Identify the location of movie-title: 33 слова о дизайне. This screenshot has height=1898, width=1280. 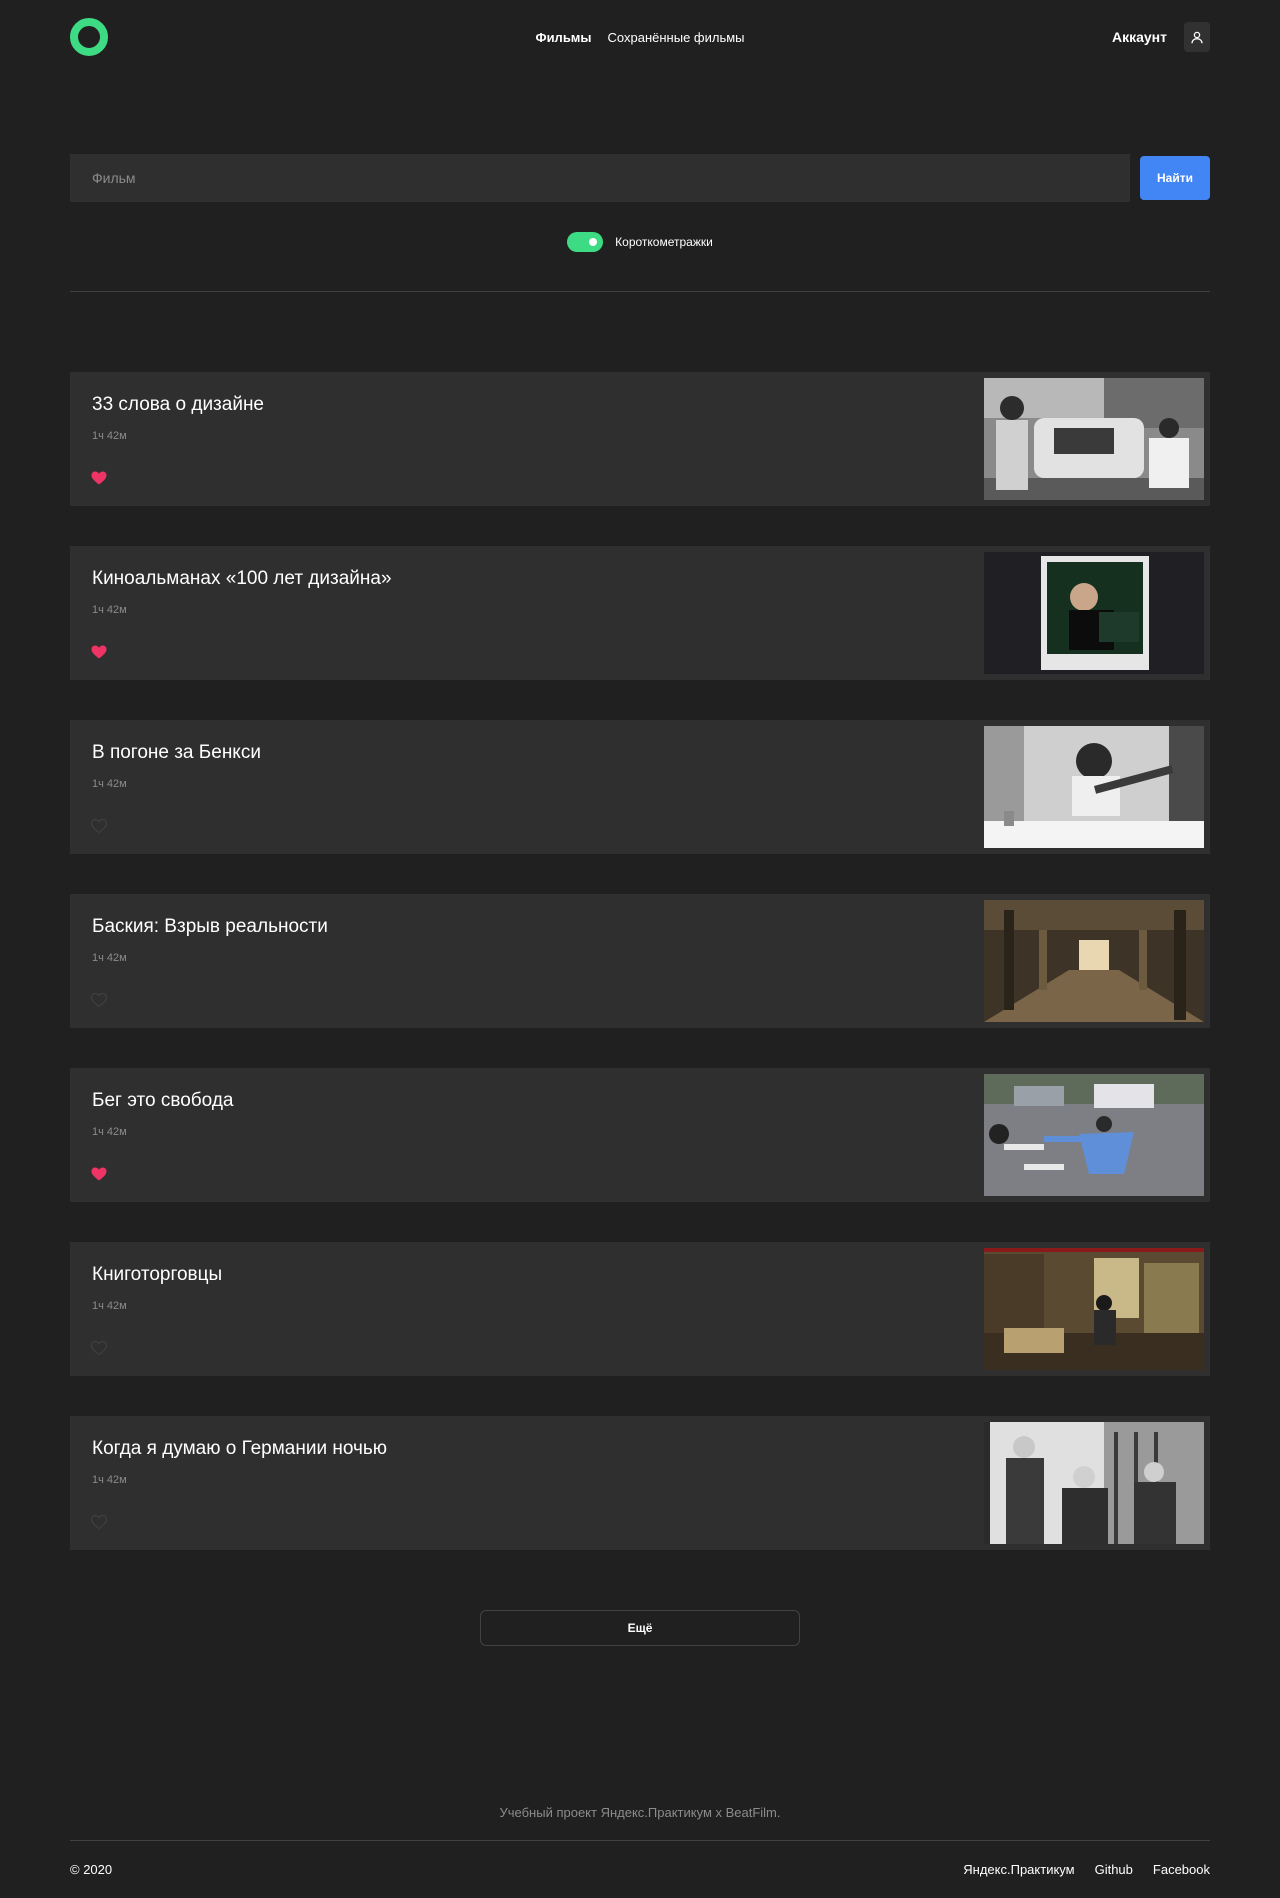
(178, 404).